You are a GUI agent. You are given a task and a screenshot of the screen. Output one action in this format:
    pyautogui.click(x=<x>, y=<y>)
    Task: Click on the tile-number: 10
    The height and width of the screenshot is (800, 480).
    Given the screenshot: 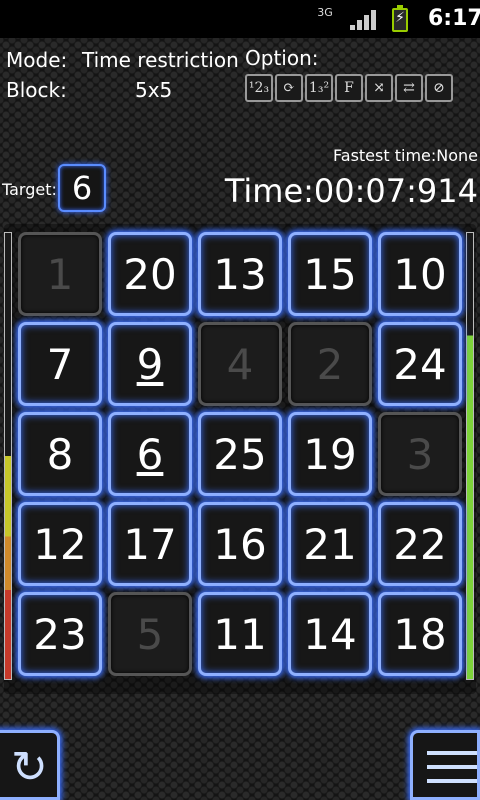 What is the action you would take?
    pyautogui.click(x=420, y=274)
    